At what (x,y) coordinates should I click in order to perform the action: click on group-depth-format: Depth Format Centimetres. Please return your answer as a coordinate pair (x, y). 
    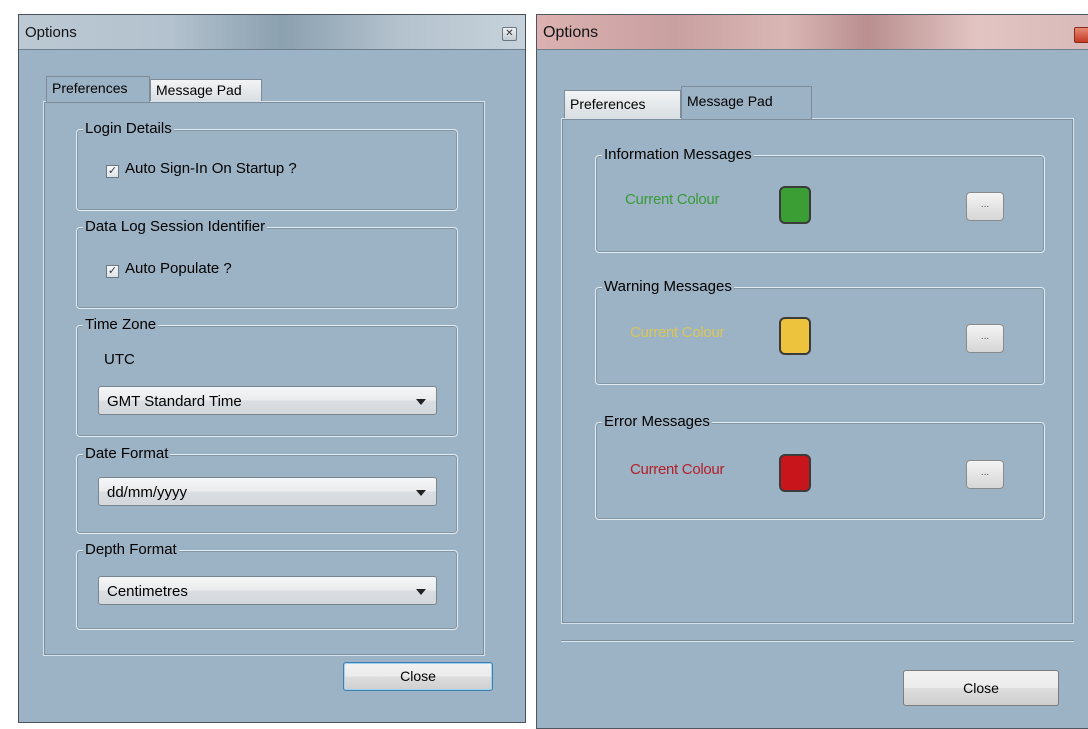
    Looking at the image, I should click on (267, 585).